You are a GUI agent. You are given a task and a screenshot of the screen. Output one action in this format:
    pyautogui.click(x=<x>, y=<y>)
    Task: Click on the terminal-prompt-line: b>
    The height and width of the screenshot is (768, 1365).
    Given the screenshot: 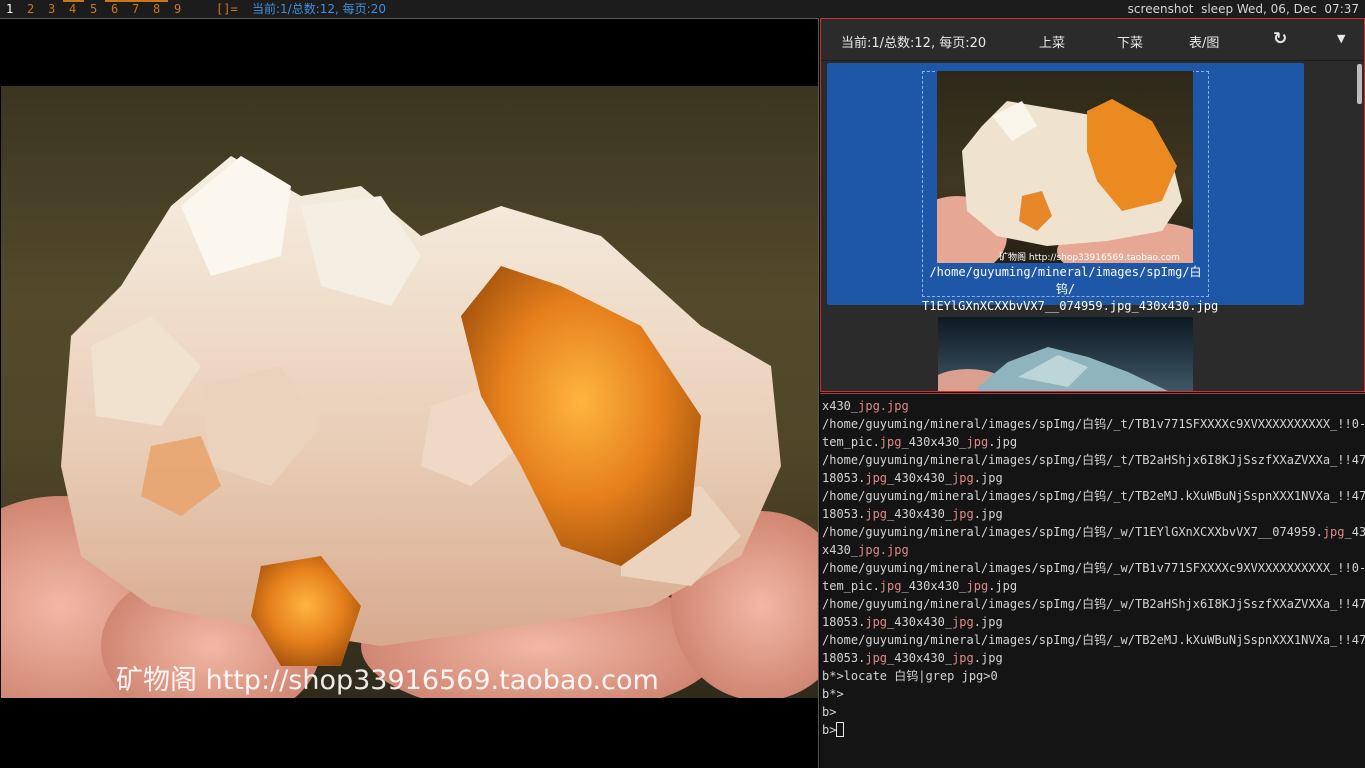 What is the action you would take?
    pyautogui.click(x=1093, y=730)
    